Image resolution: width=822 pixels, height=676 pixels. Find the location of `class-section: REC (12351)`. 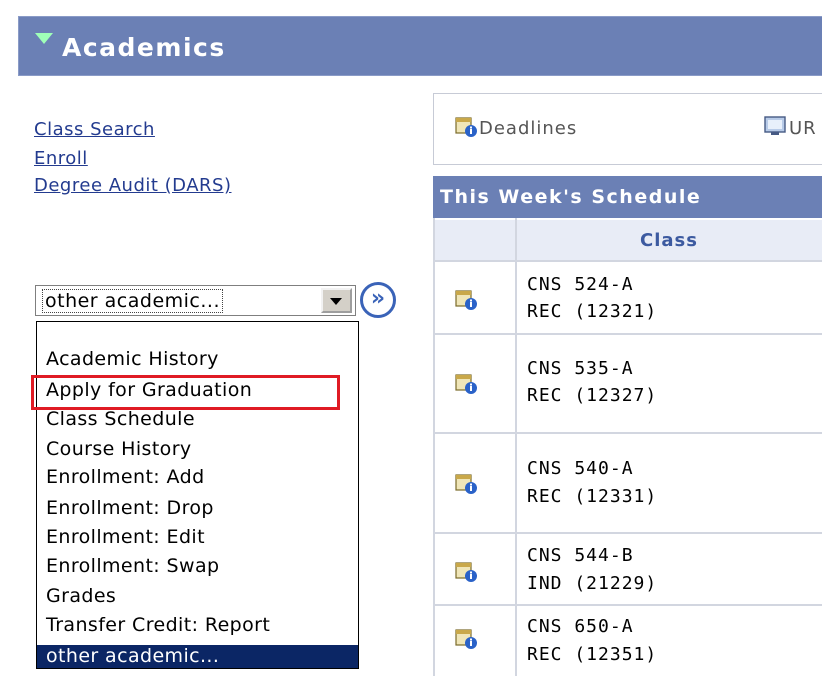

class-section: REC (12351) is located at coordinates (592, 654).